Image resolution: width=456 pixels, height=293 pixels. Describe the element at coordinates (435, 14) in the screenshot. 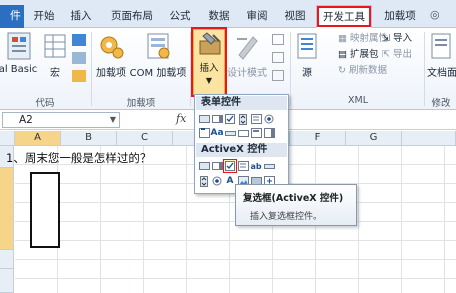

I see `help-icon: ◎` at that location.